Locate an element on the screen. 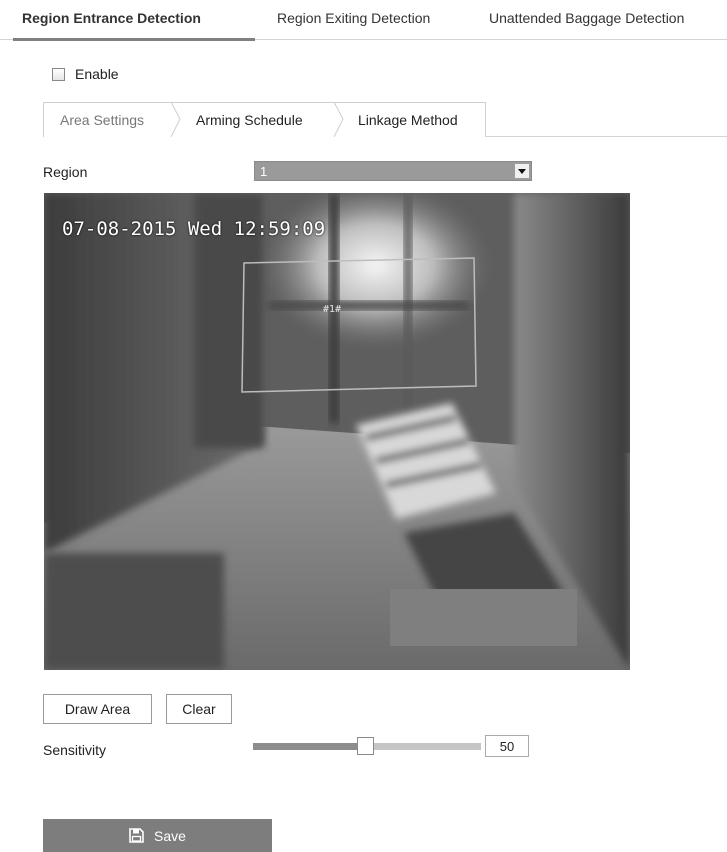  save-button: Save is located at coordinates (157, 835).